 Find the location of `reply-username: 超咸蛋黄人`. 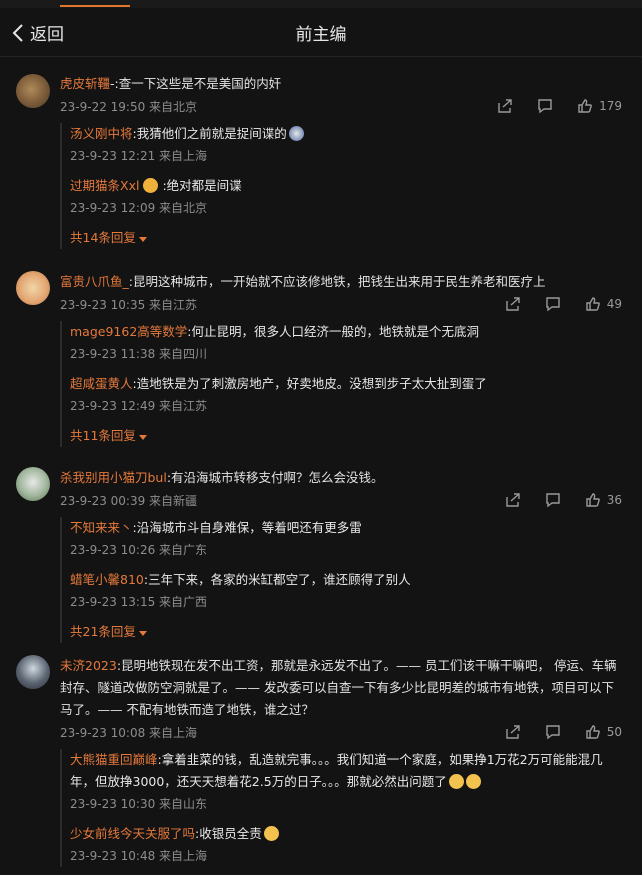

reply-username: 超咸蛋黄人 is located at coordinates (101, 383).